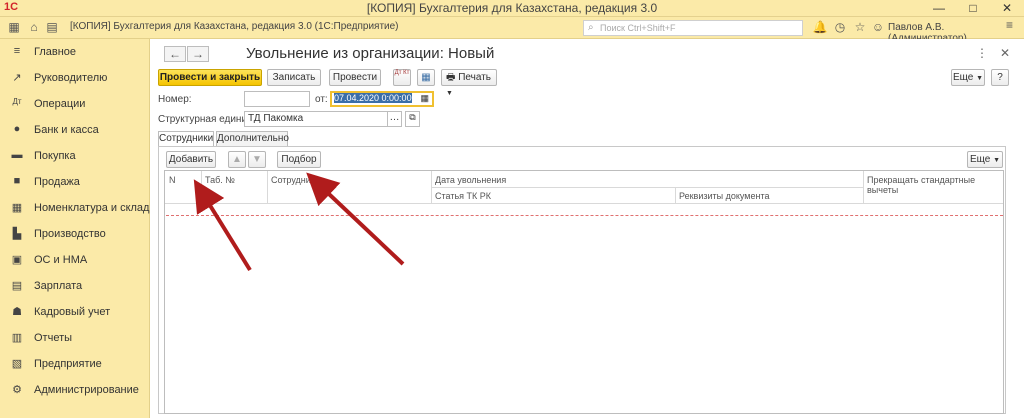  I want to click on annotation-arrows, so click(299, 222).